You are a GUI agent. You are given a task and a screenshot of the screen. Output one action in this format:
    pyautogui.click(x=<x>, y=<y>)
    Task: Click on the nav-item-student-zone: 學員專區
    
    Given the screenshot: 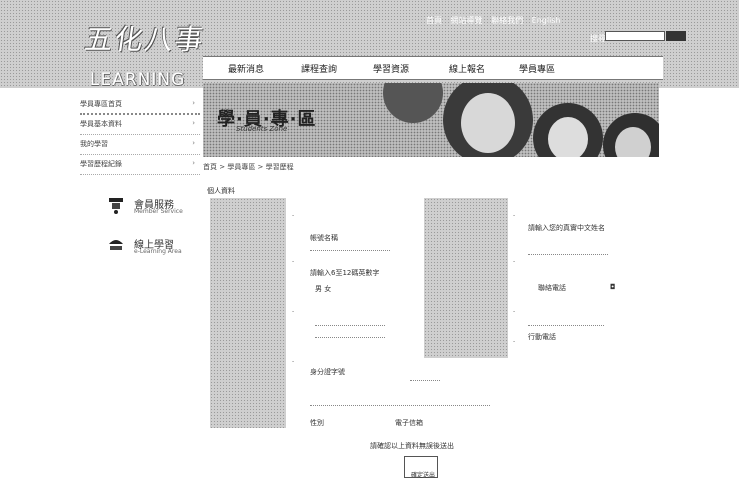 What is the action you would take?
    pyautogui.click(x=537, y=68)
    